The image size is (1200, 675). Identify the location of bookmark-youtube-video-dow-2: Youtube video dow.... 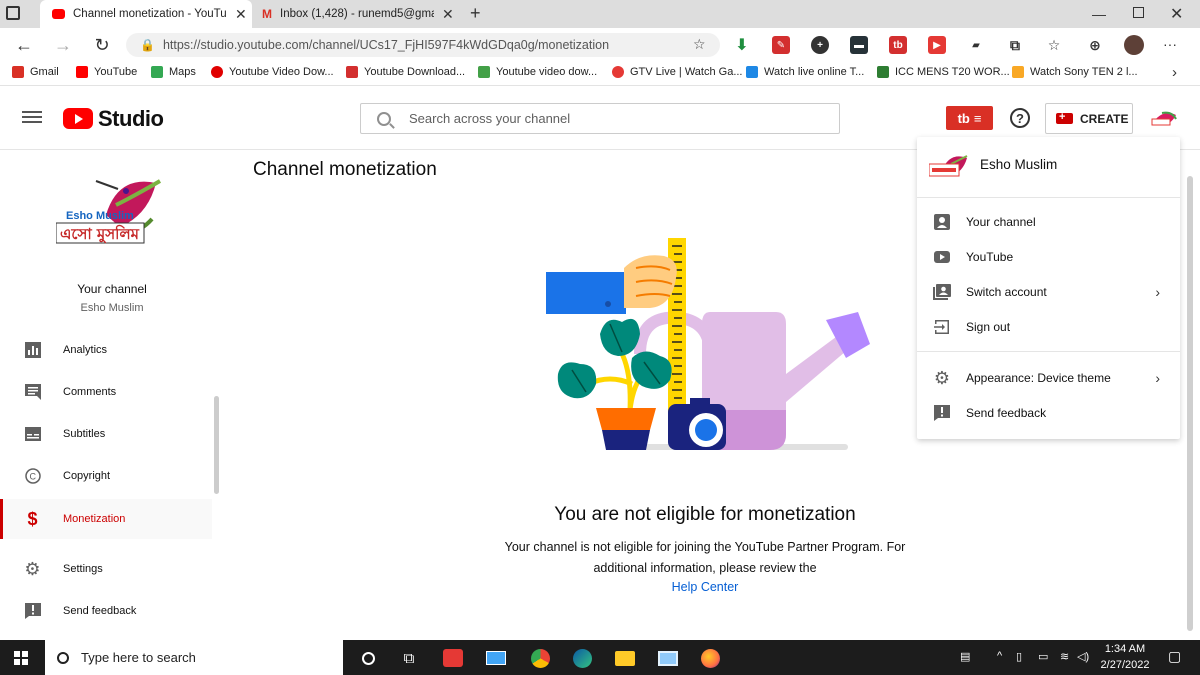
(537, 72).